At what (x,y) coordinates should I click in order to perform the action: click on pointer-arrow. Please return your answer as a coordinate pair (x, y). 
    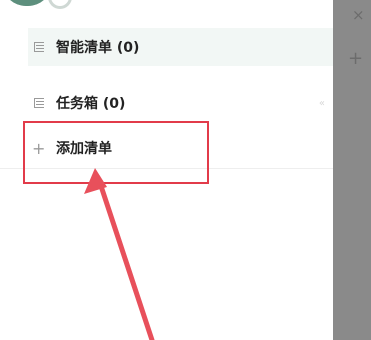
    Looking at the image, I should click on (119, 254).